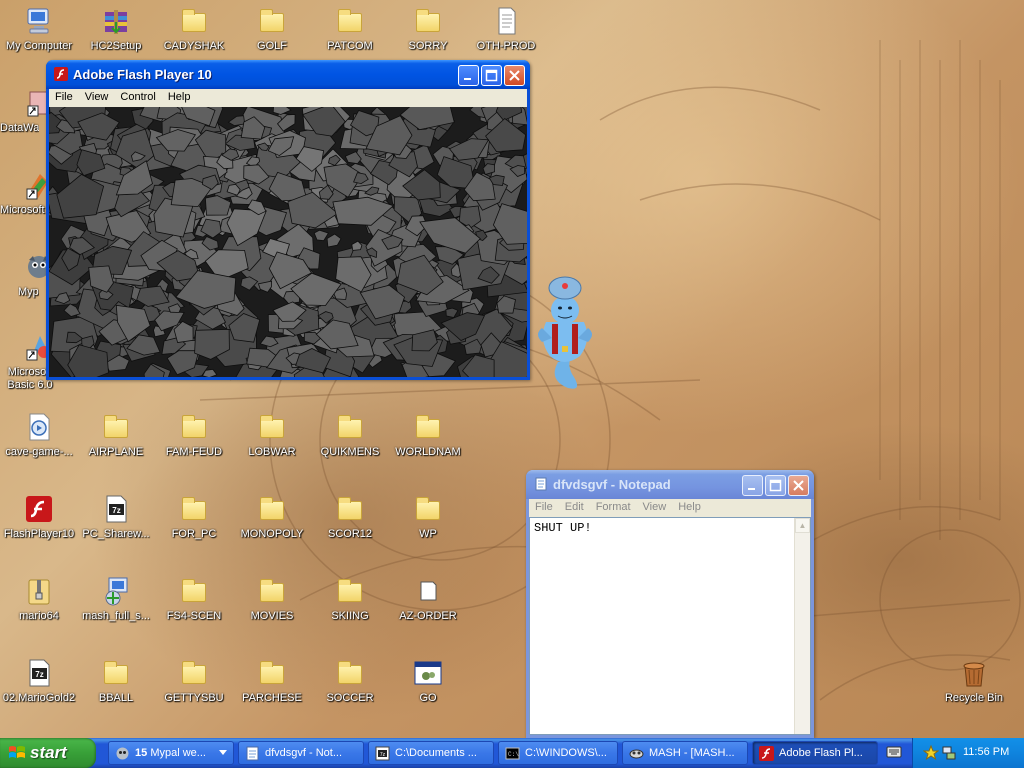 This screenshot has height=768, width=1024. Describe the element at coordinates (428, 698) in the screenshot. I see `desktop-icon-label: GO` at that location.